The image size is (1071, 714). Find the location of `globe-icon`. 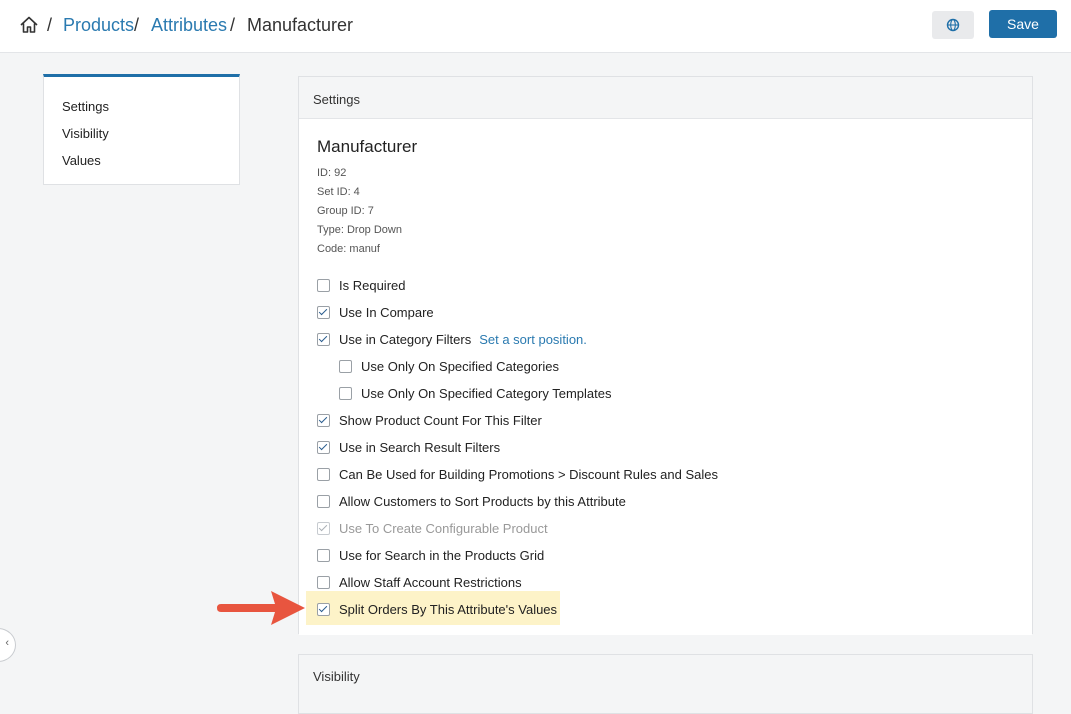

globe-icon is located at coordinates (953, 25).